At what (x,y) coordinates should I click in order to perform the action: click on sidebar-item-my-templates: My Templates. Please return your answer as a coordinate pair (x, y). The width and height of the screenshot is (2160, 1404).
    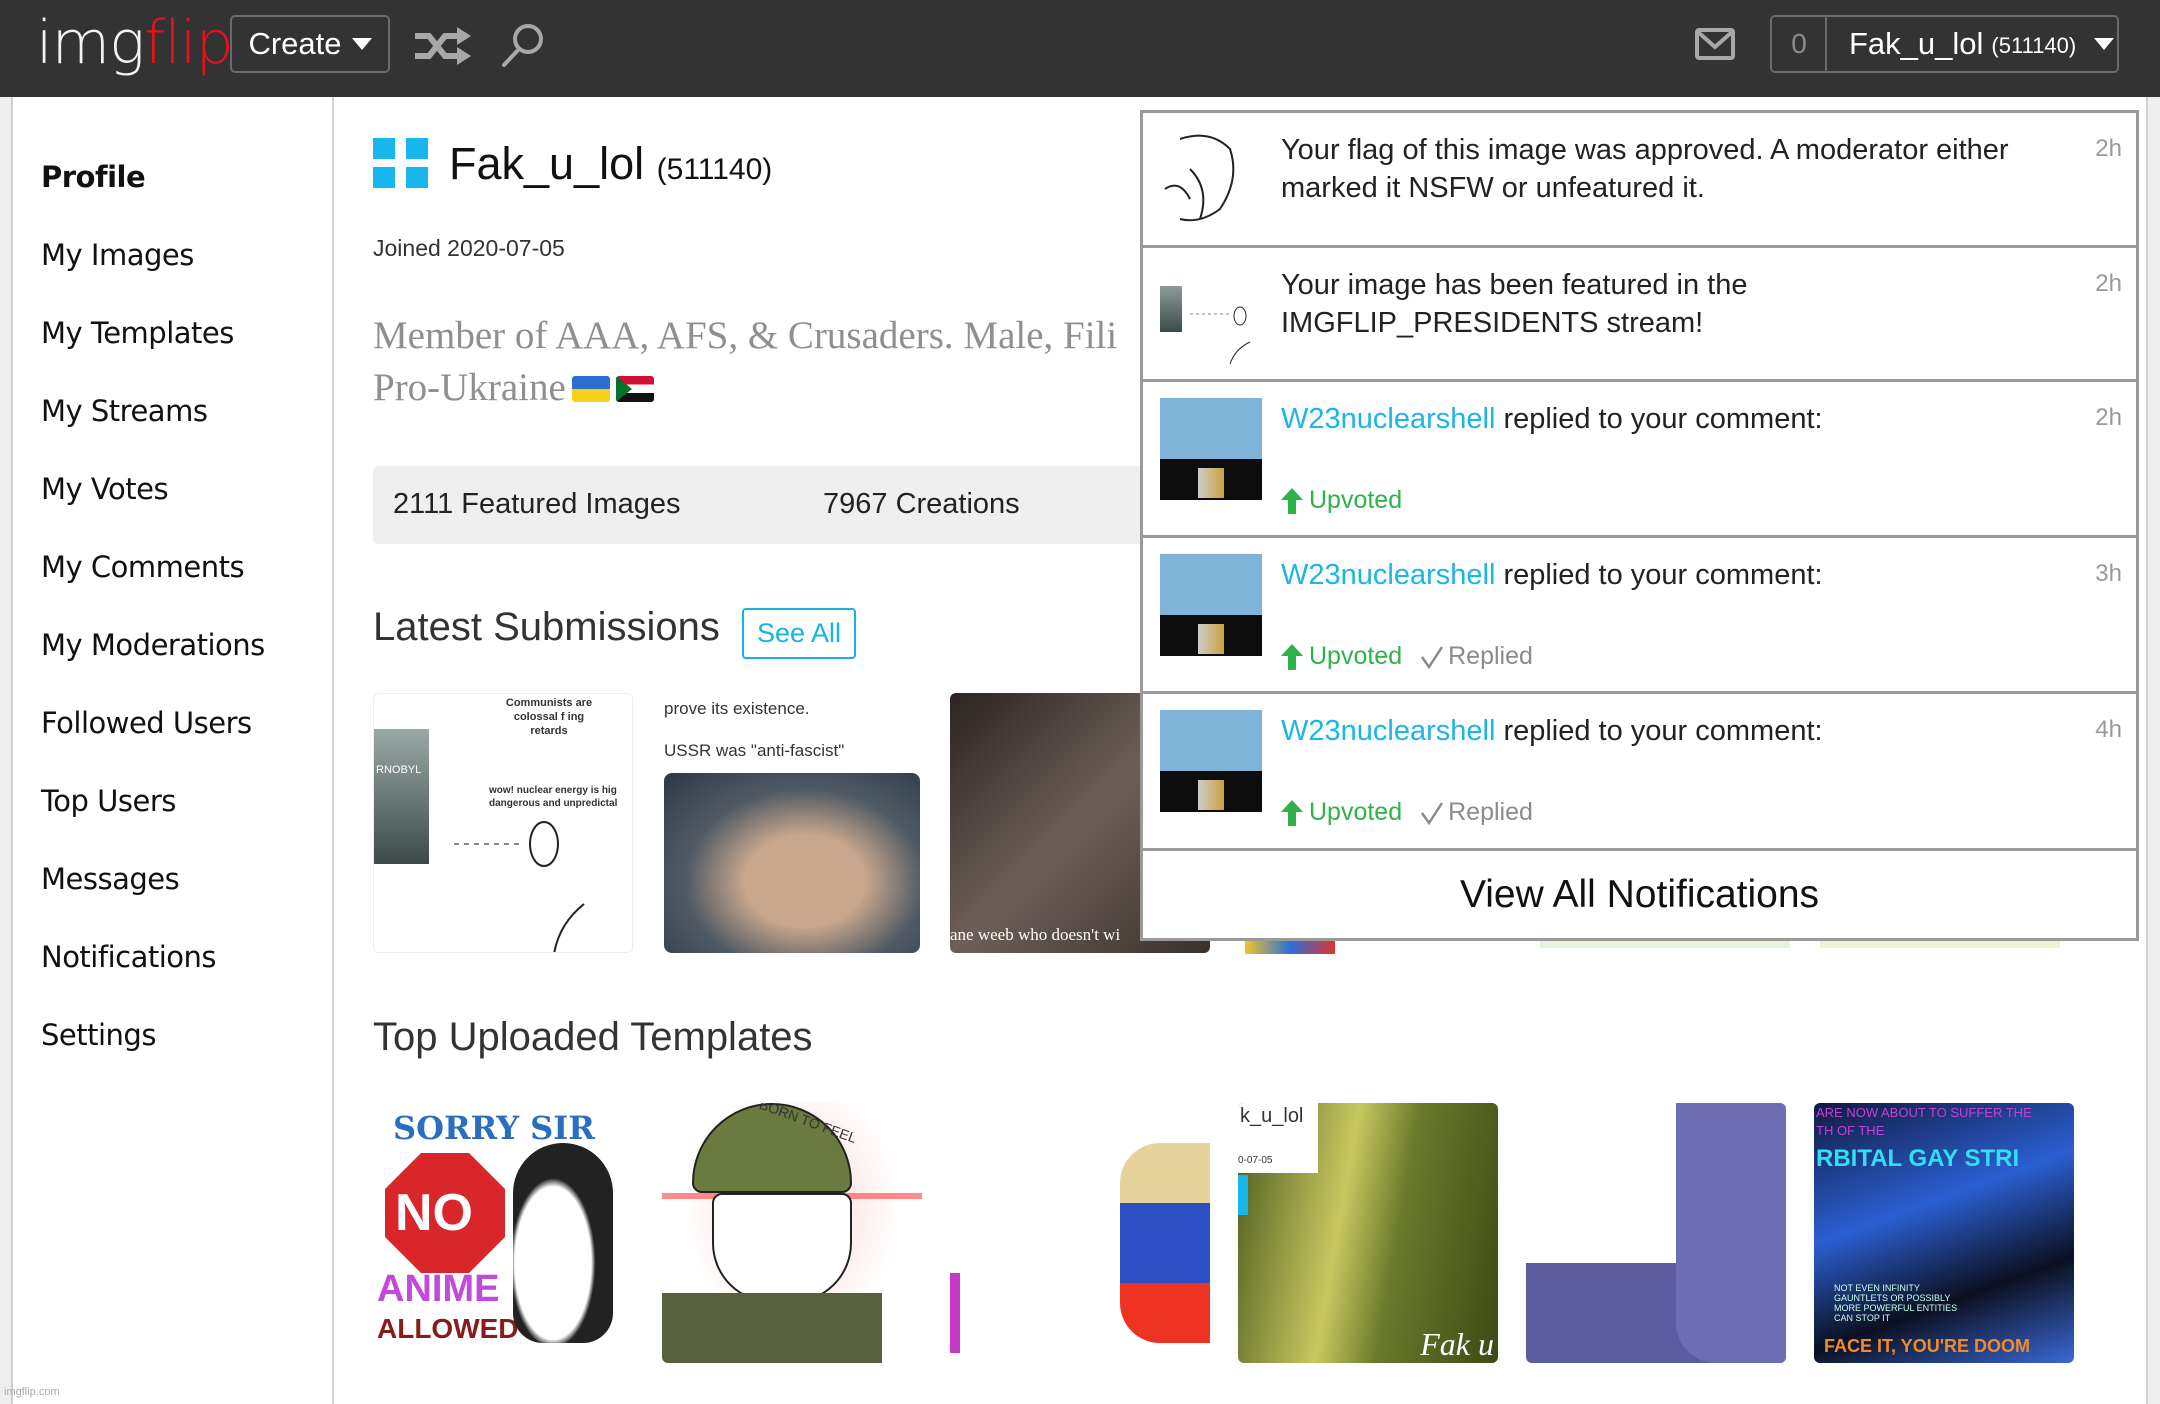
    Looking at the image, I should click on (137, 333).